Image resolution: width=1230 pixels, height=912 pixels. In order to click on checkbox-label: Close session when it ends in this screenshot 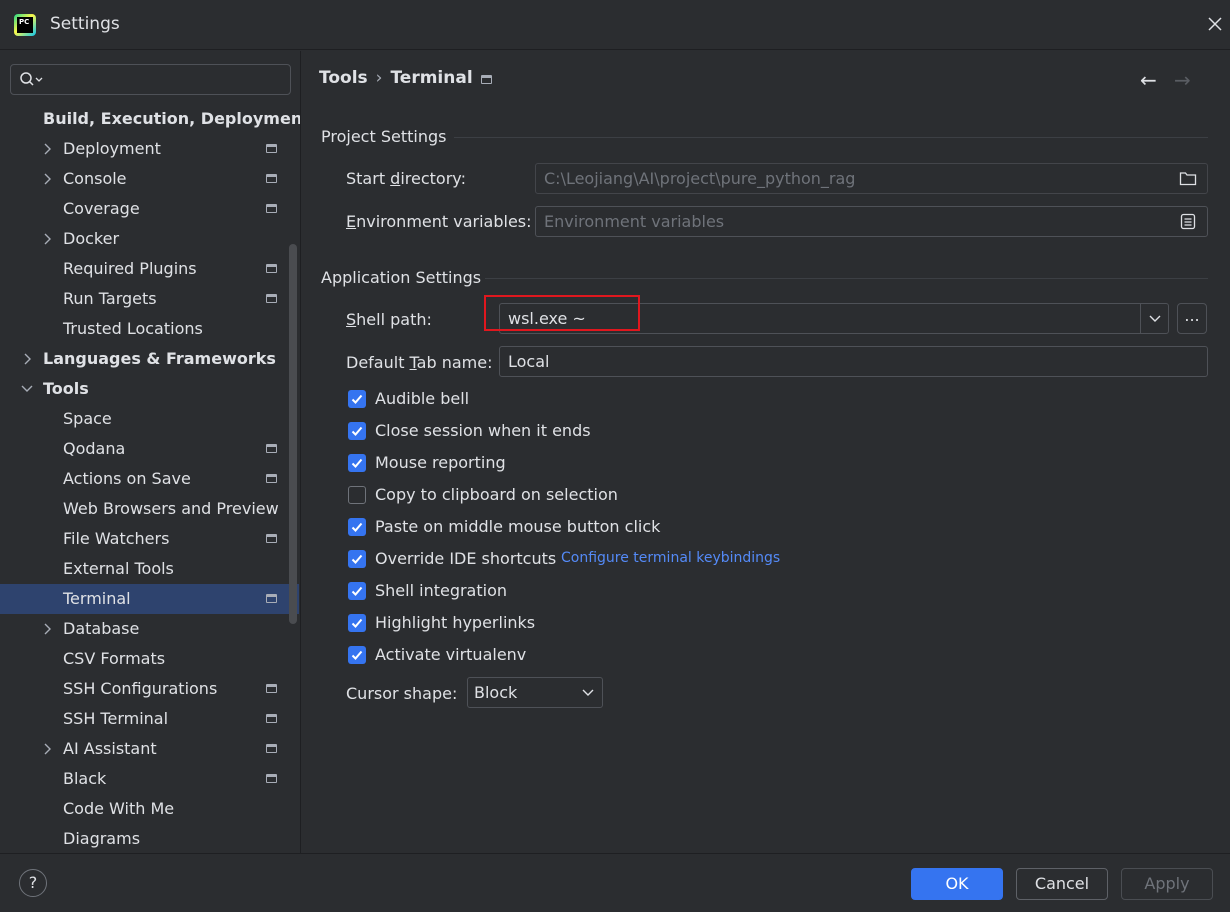, I will do `click(483, 430)`.